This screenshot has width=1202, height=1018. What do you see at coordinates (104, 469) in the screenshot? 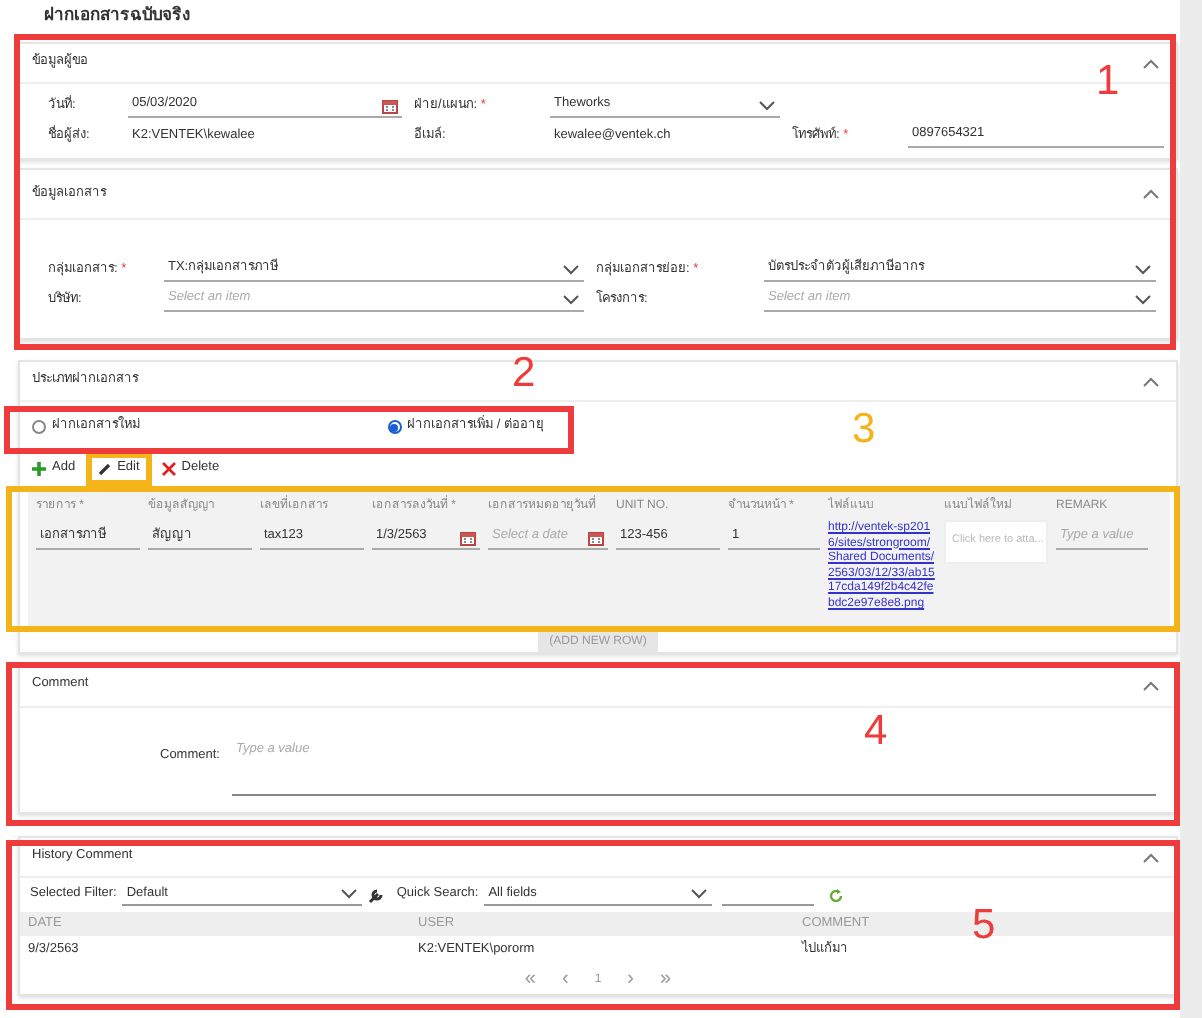
I see `pencil-icon` at bounding box center [104, 469].